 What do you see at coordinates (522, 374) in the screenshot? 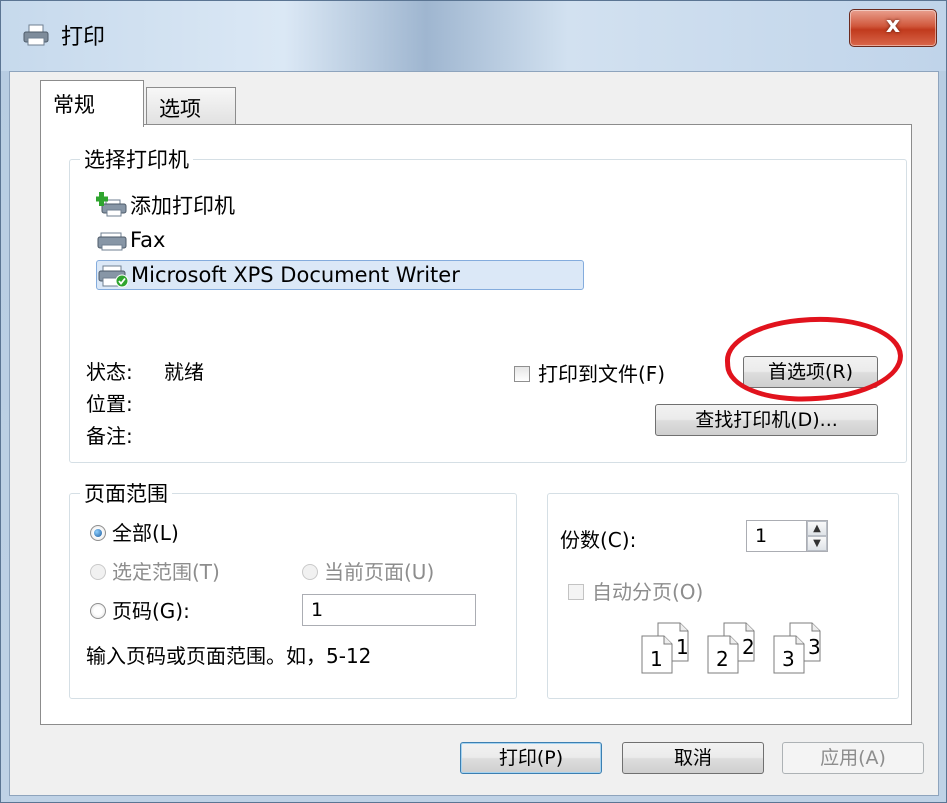
I see `print-to-file-checkbox` at bounding box center [522, 374].